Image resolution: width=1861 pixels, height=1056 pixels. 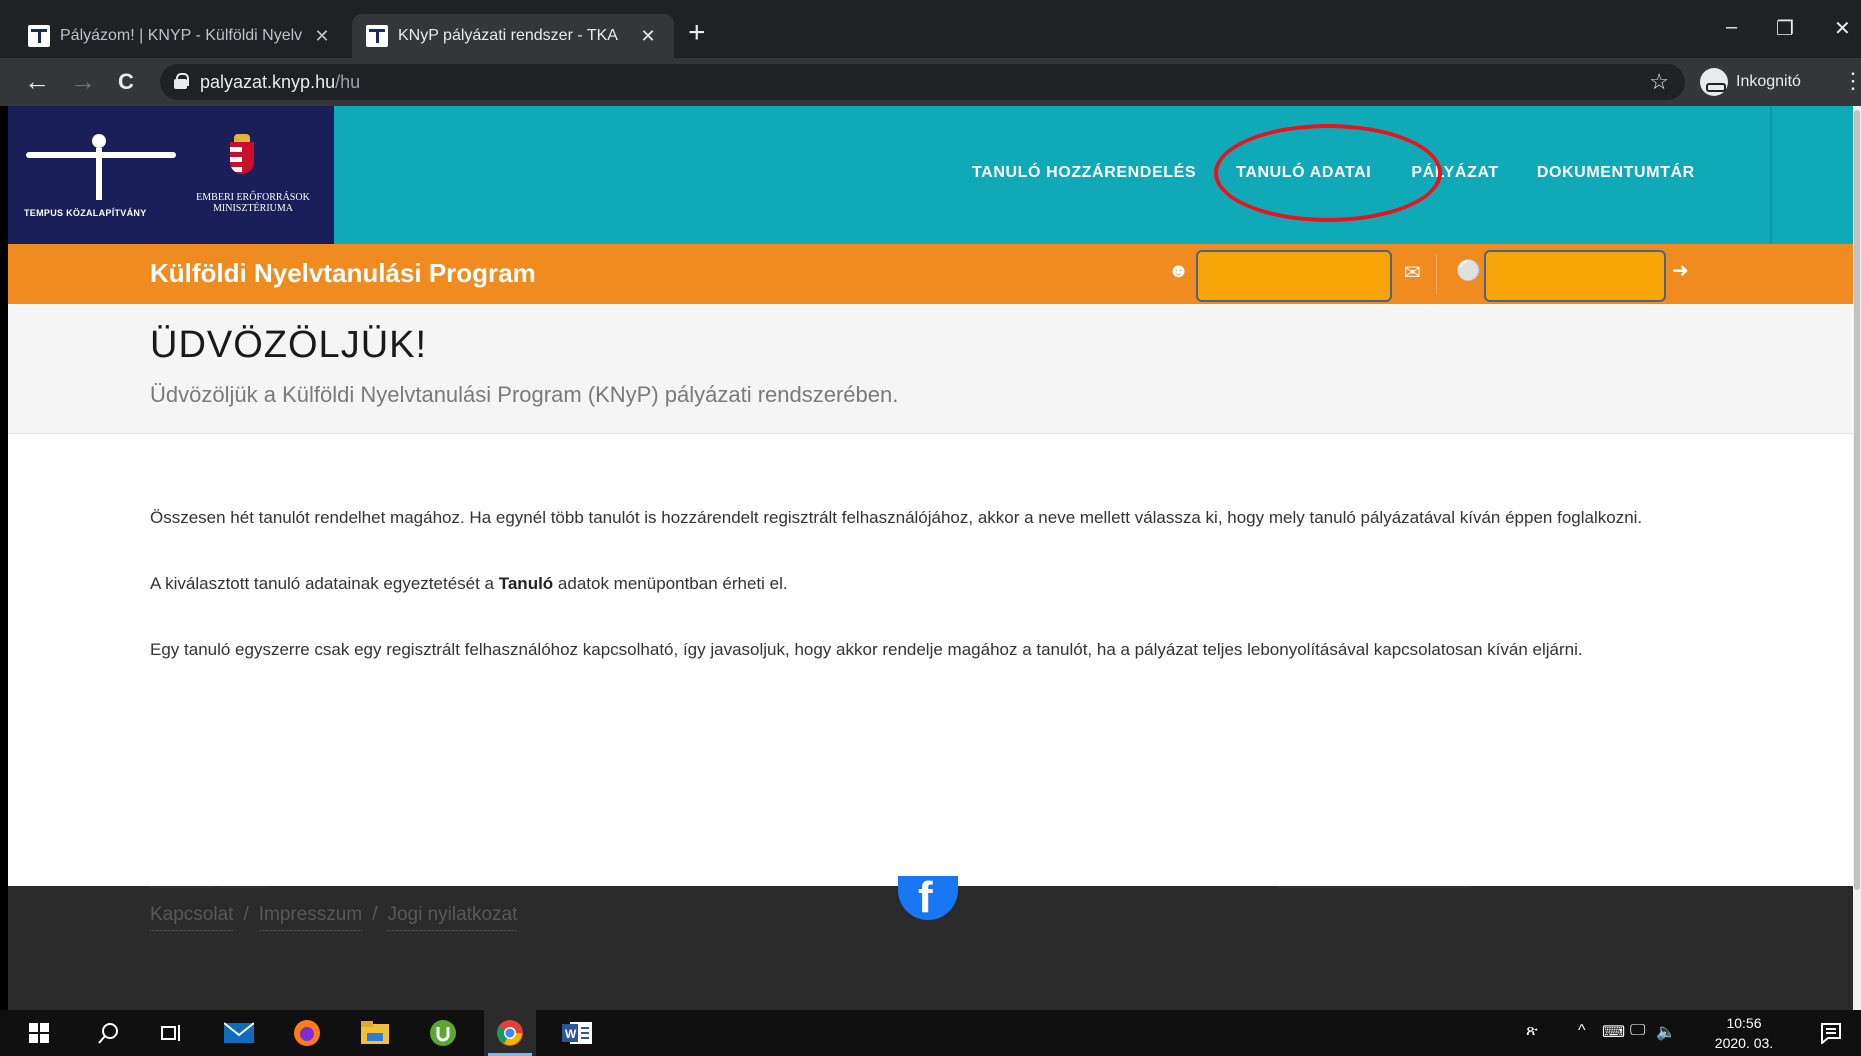 What do you see at coordinates (452, 917) in the screenshot?
I see `footer-link-jogi-nyilatkozat: Jogi nyilatkozat` at bounding box center [452, 917].